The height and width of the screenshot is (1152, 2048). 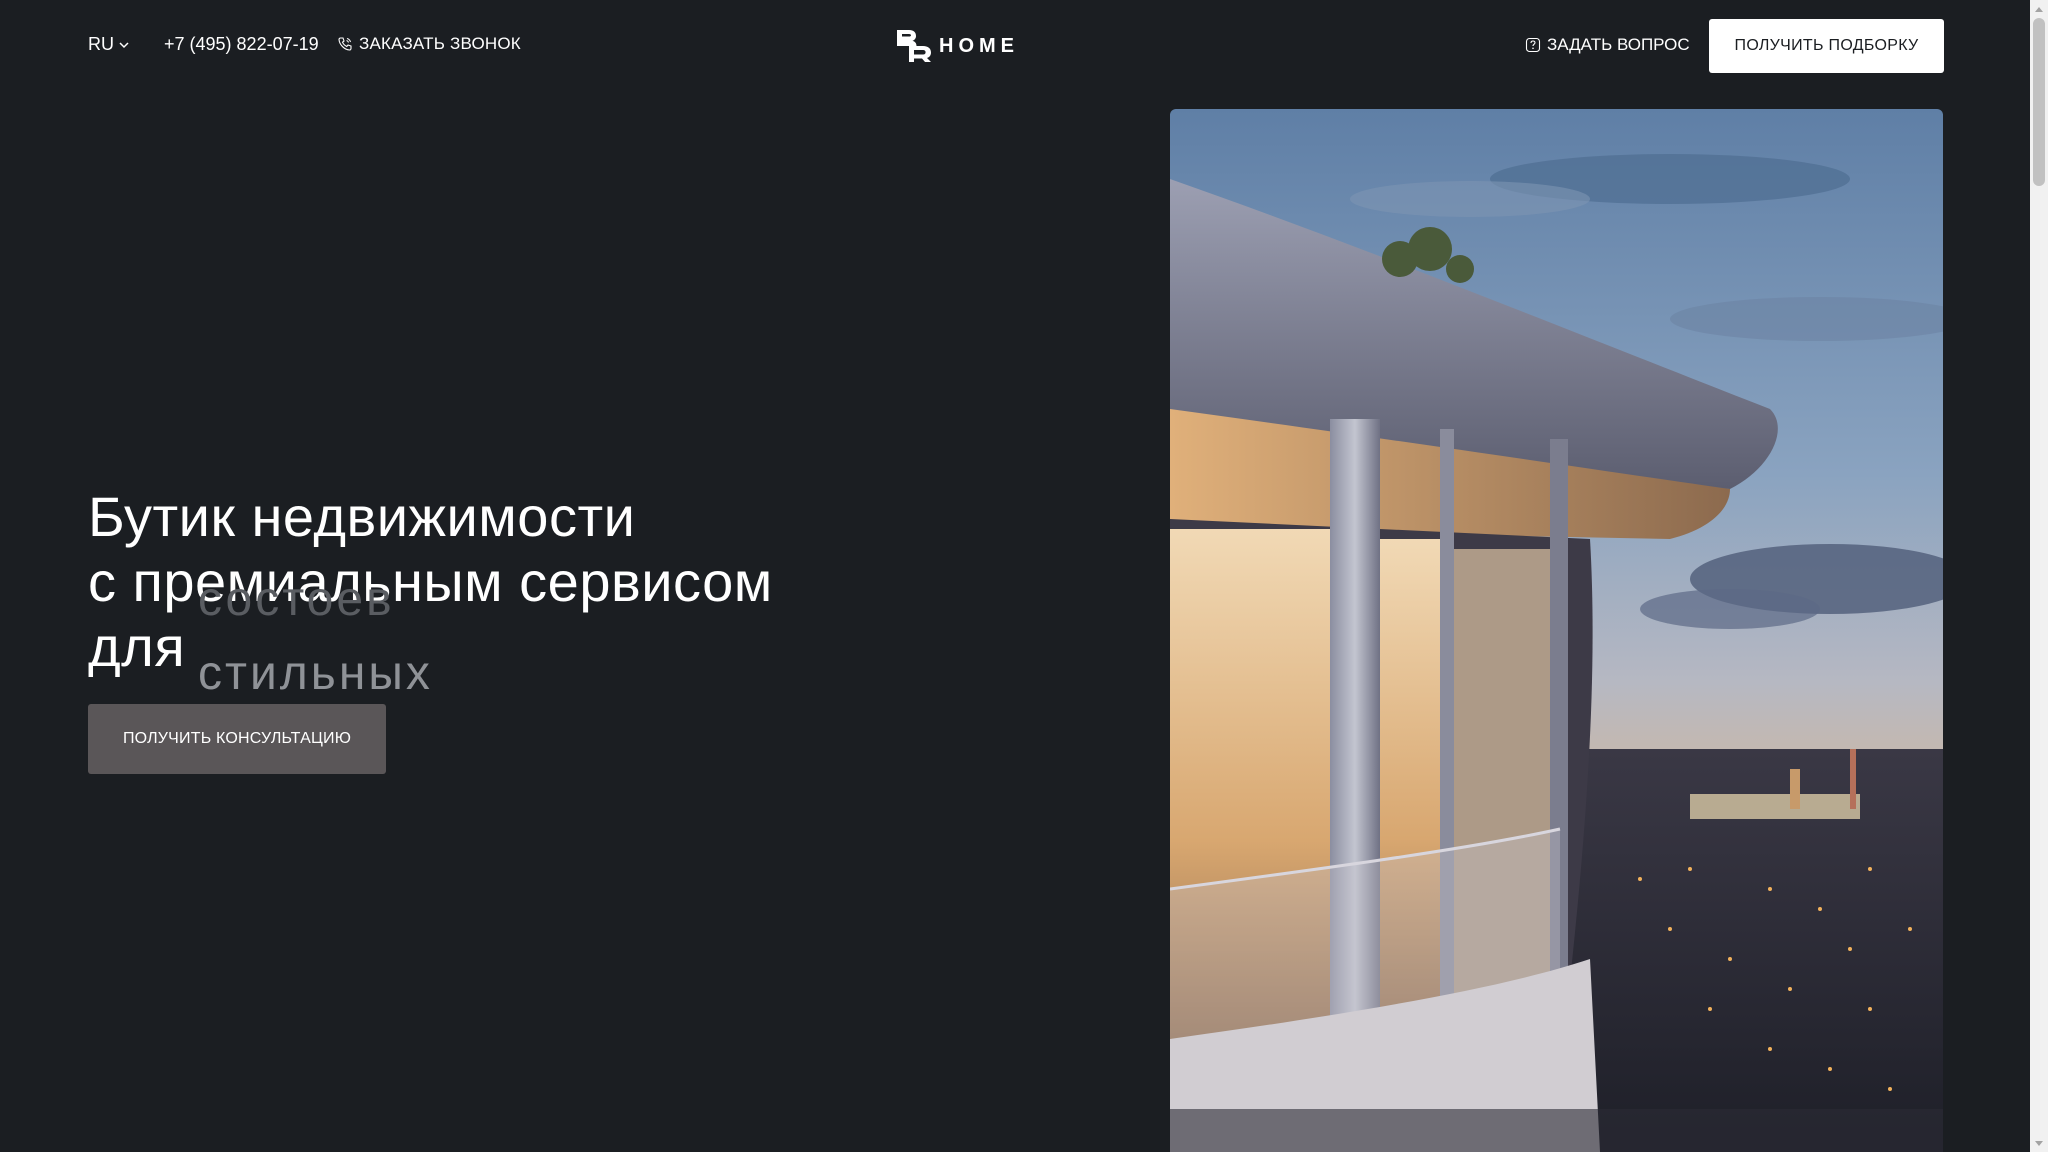 I want to click on ask-question-button: ЗАДАТЬ ВОПРОС, so click(x=1607, y=45).